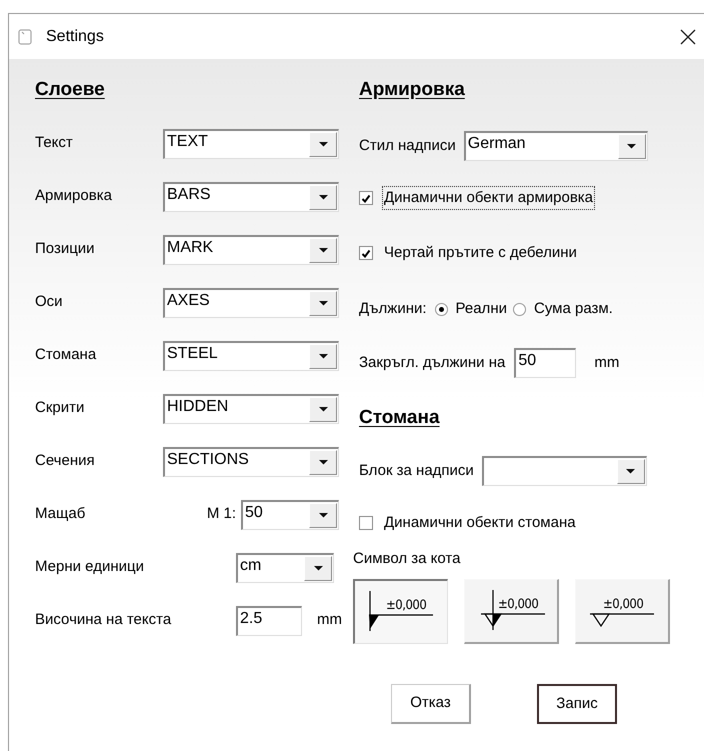  Describe the element at coordinates (251, 249) in the screenshot. I see `dropdown: MARK` at that location.